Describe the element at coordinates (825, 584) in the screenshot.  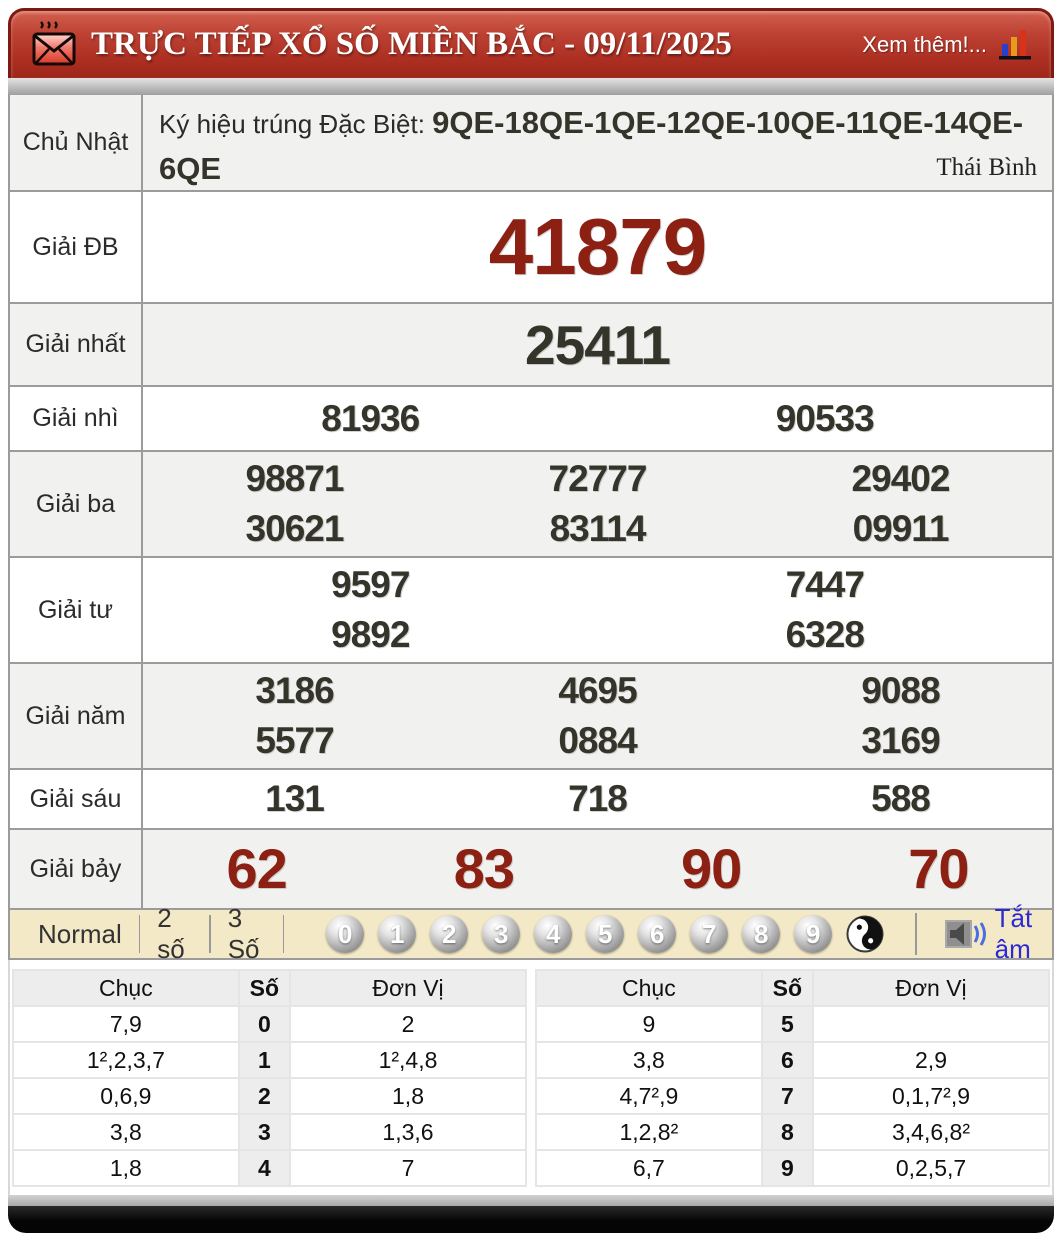
I see `prize-number: 7447` at that location.